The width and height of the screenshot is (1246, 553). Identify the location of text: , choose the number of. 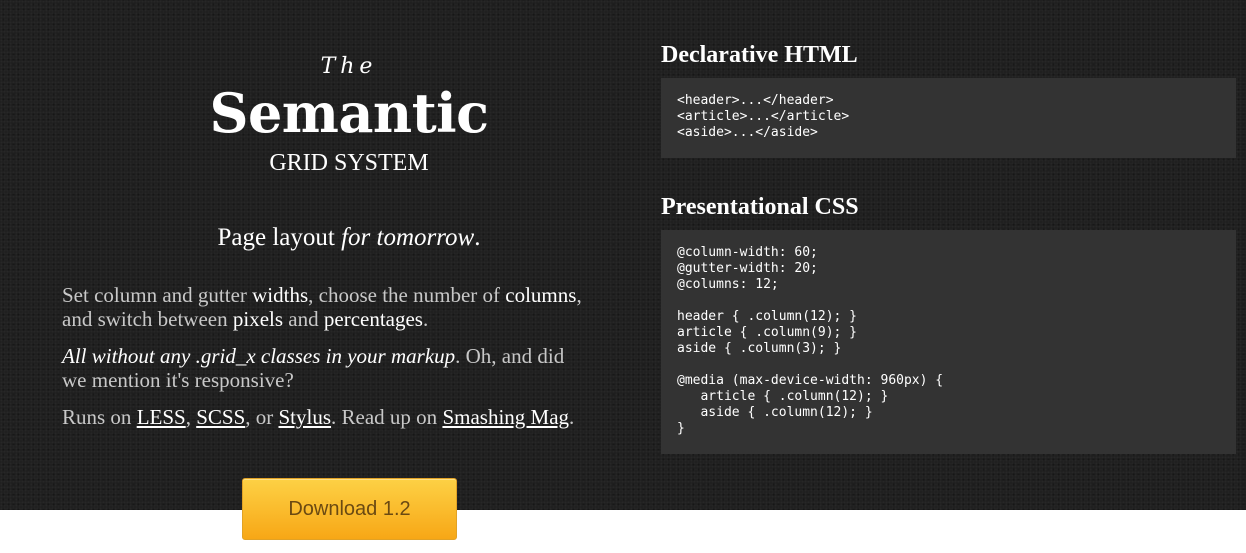
(407, 295).